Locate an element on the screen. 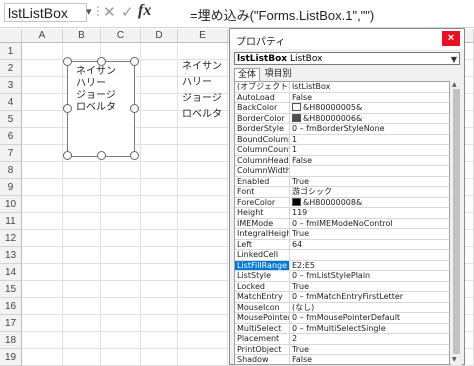  property-row: BackColor &H80000005& is located at coordinates (342, 108).